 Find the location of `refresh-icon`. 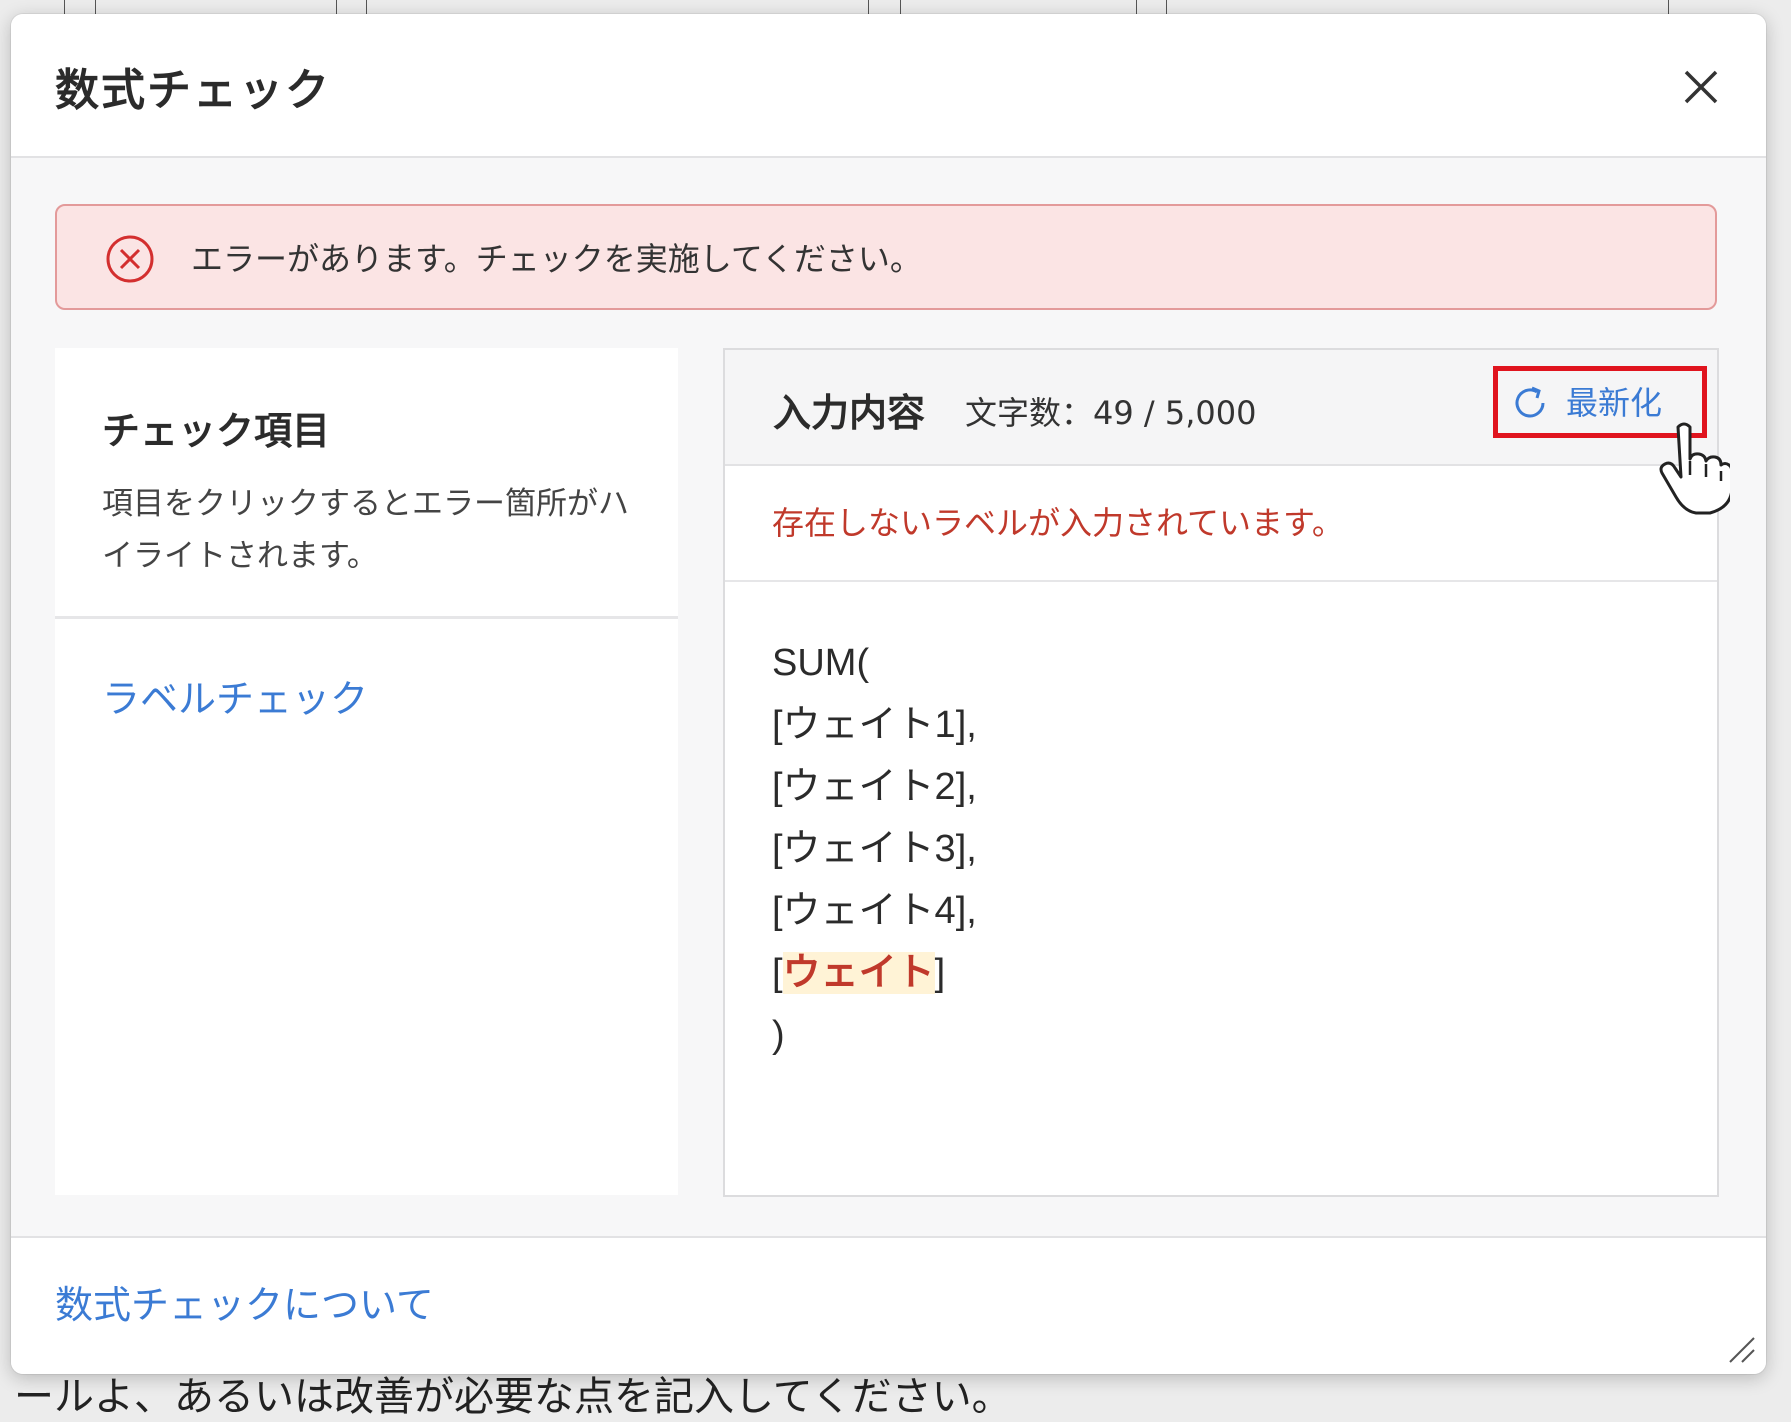

refresh-icon is located at coordinates (1530, 402).